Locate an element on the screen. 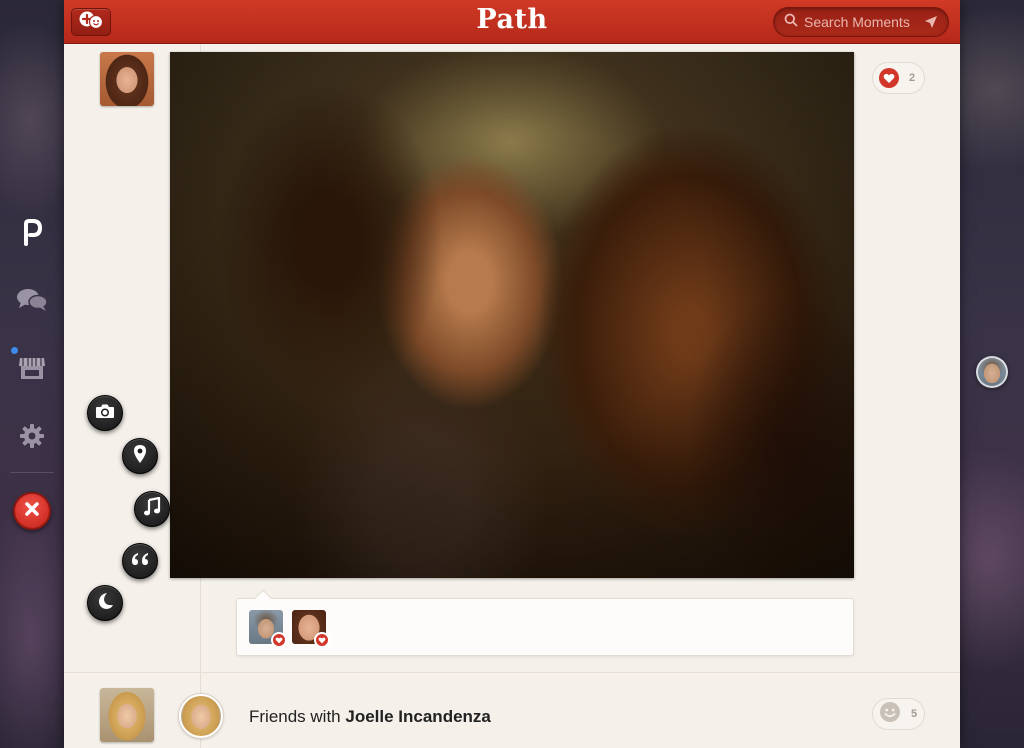 The height and width of the screenshot is (748, 1024). left-dock is located at coordinates (32, 374).